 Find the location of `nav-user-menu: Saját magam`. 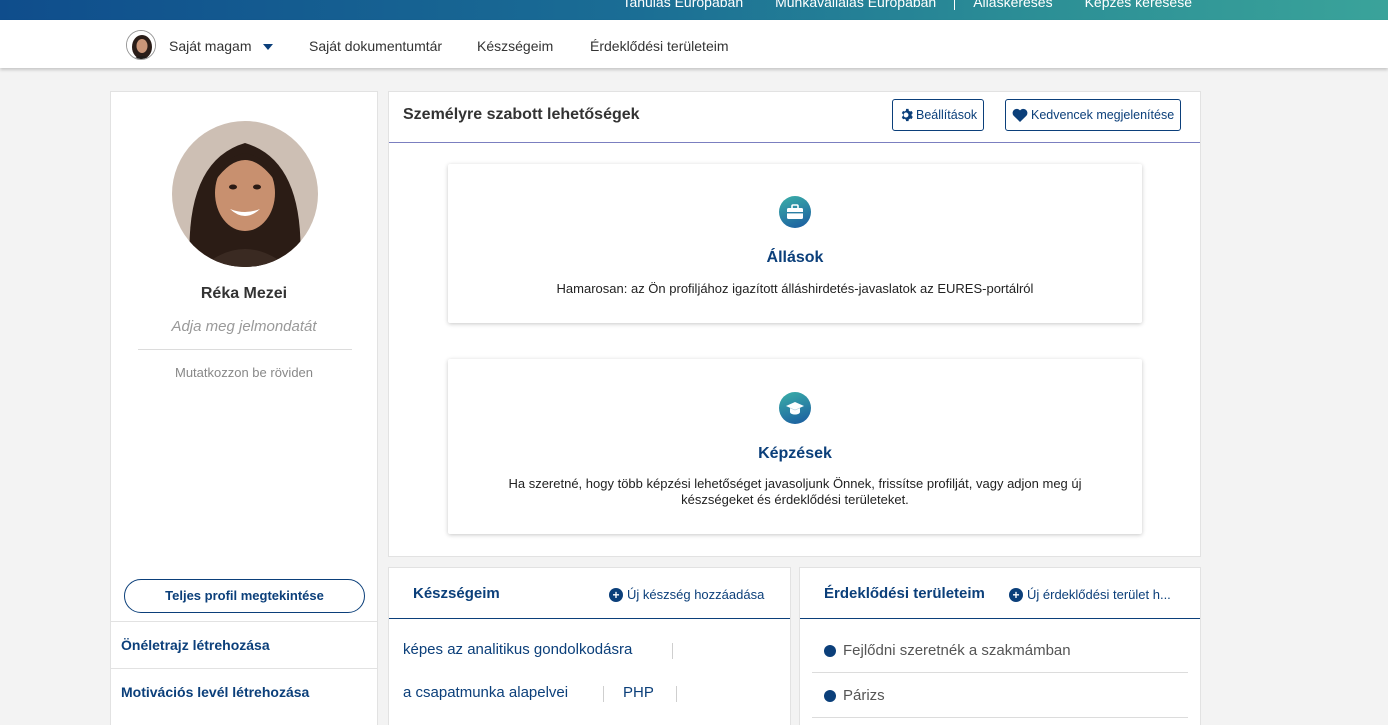

nav-user-menu: Saját magam is located at coordinates (221, 44).